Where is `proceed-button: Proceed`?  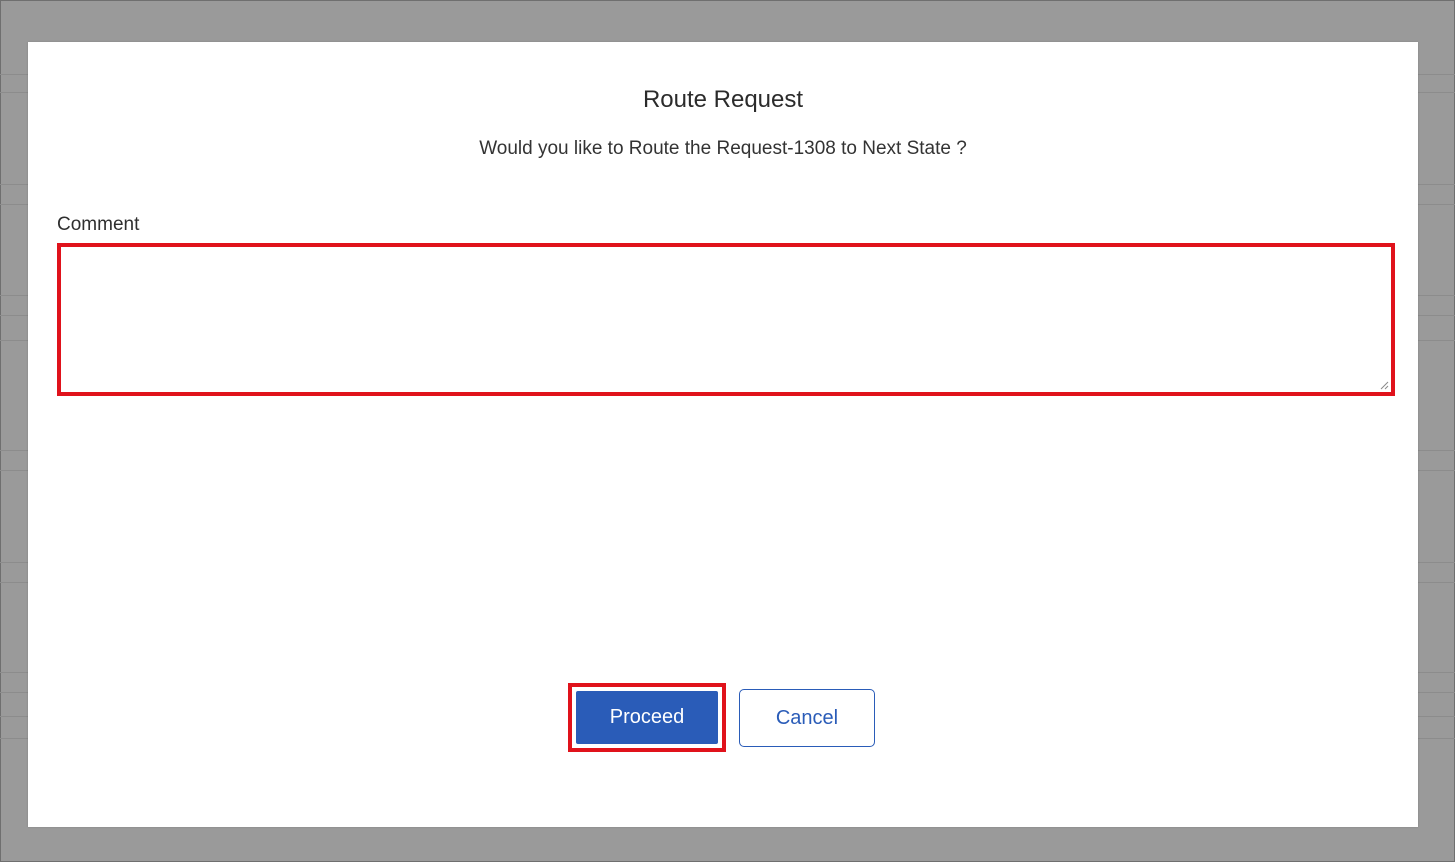
proceed-button: Proceed is located at coordinates (647, 717).